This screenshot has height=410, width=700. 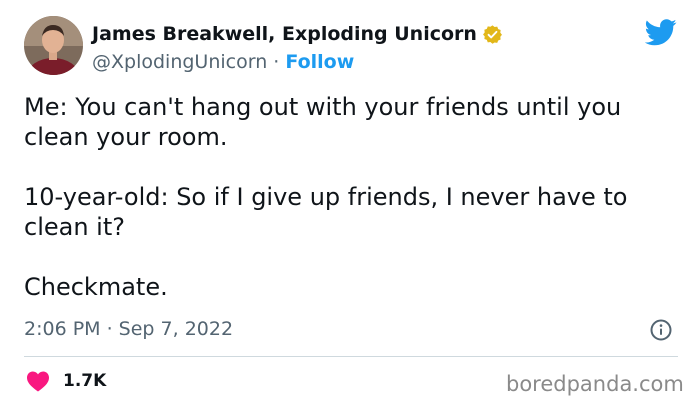 What do you see at coordinates (595, 384) in the screenshot?
I see `watermark: boredpanda.com` at bounding box center [595, 384].